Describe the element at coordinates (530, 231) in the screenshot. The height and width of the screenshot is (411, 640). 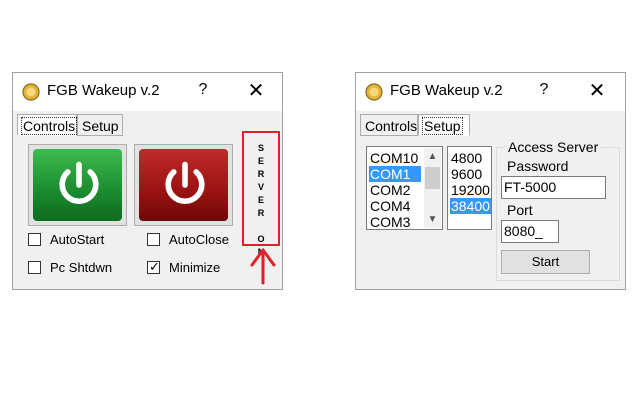
I see `port-field: 8080_` at that location.